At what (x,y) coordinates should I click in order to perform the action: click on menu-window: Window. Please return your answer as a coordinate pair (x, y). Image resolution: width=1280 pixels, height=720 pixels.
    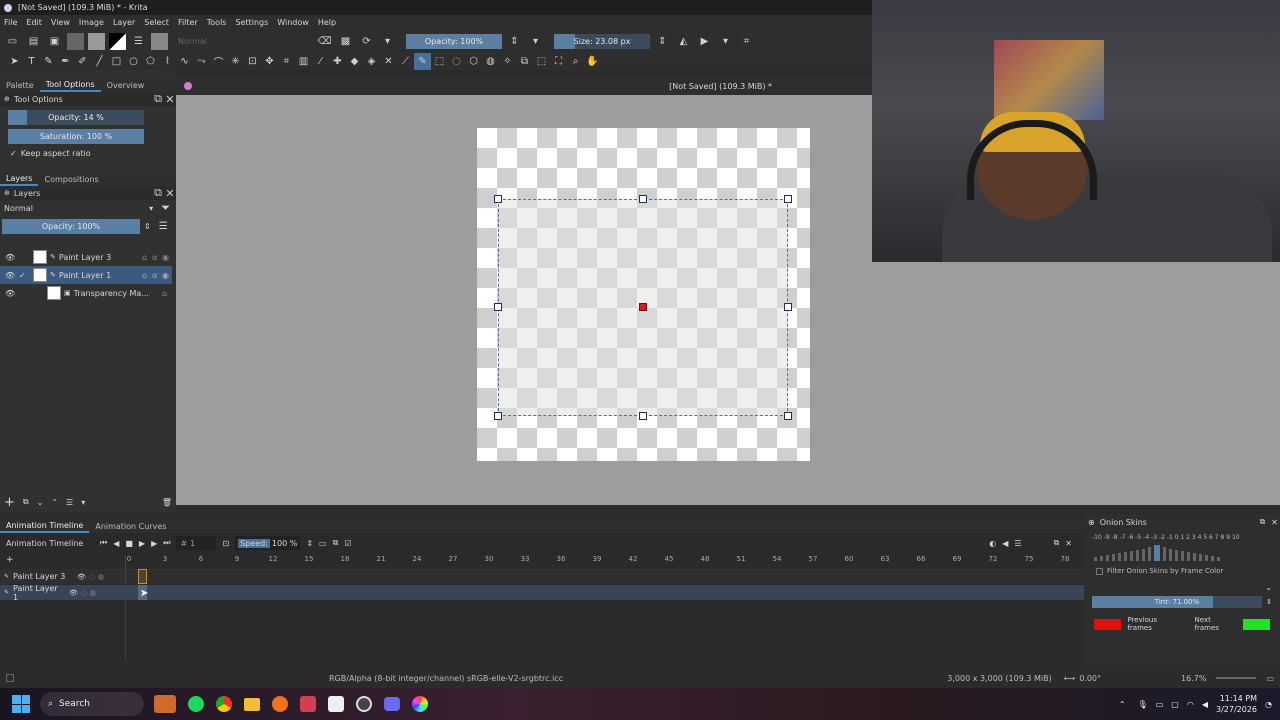
    Looking at the image, I should click on (293, 22).